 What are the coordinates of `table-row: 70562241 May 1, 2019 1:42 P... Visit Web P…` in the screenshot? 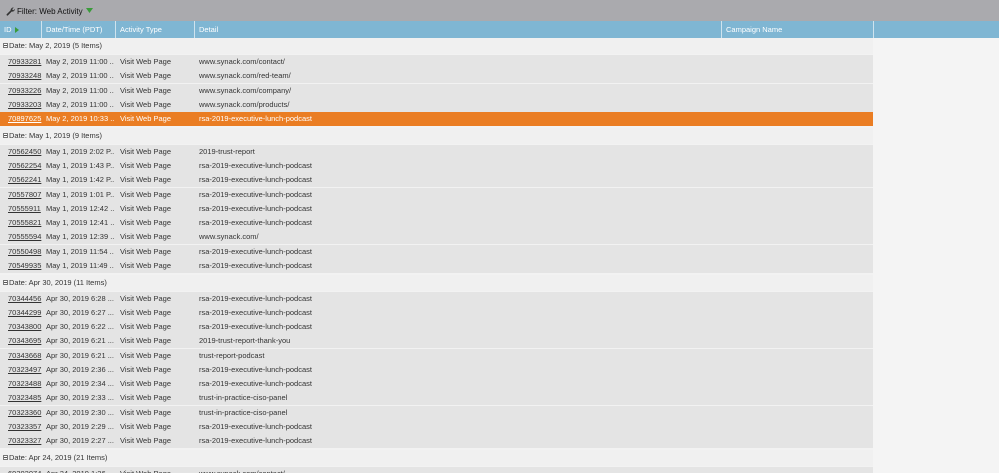 It's located at (436, 180).